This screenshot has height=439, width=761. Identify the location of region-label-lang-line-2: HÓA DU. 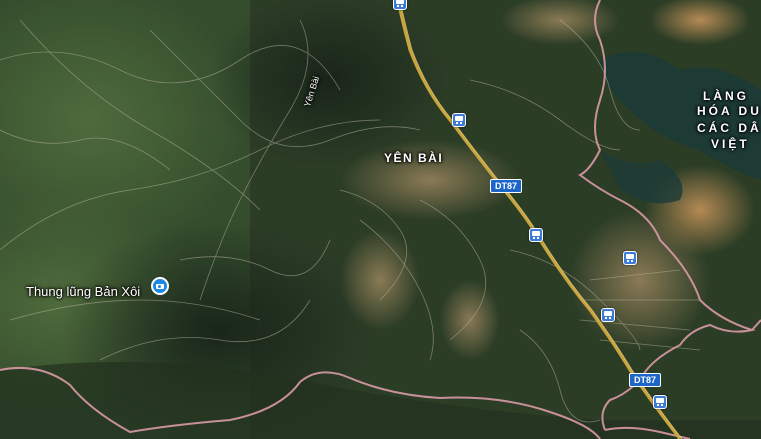
(729, 111).